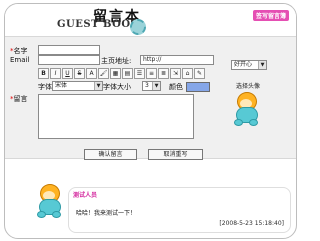 This screenshot has height=241, width=320. What do you see at coordinates (139, 73) in the screenshot?
I see `align-left-button: ☰` at bounding box center [139, 73].